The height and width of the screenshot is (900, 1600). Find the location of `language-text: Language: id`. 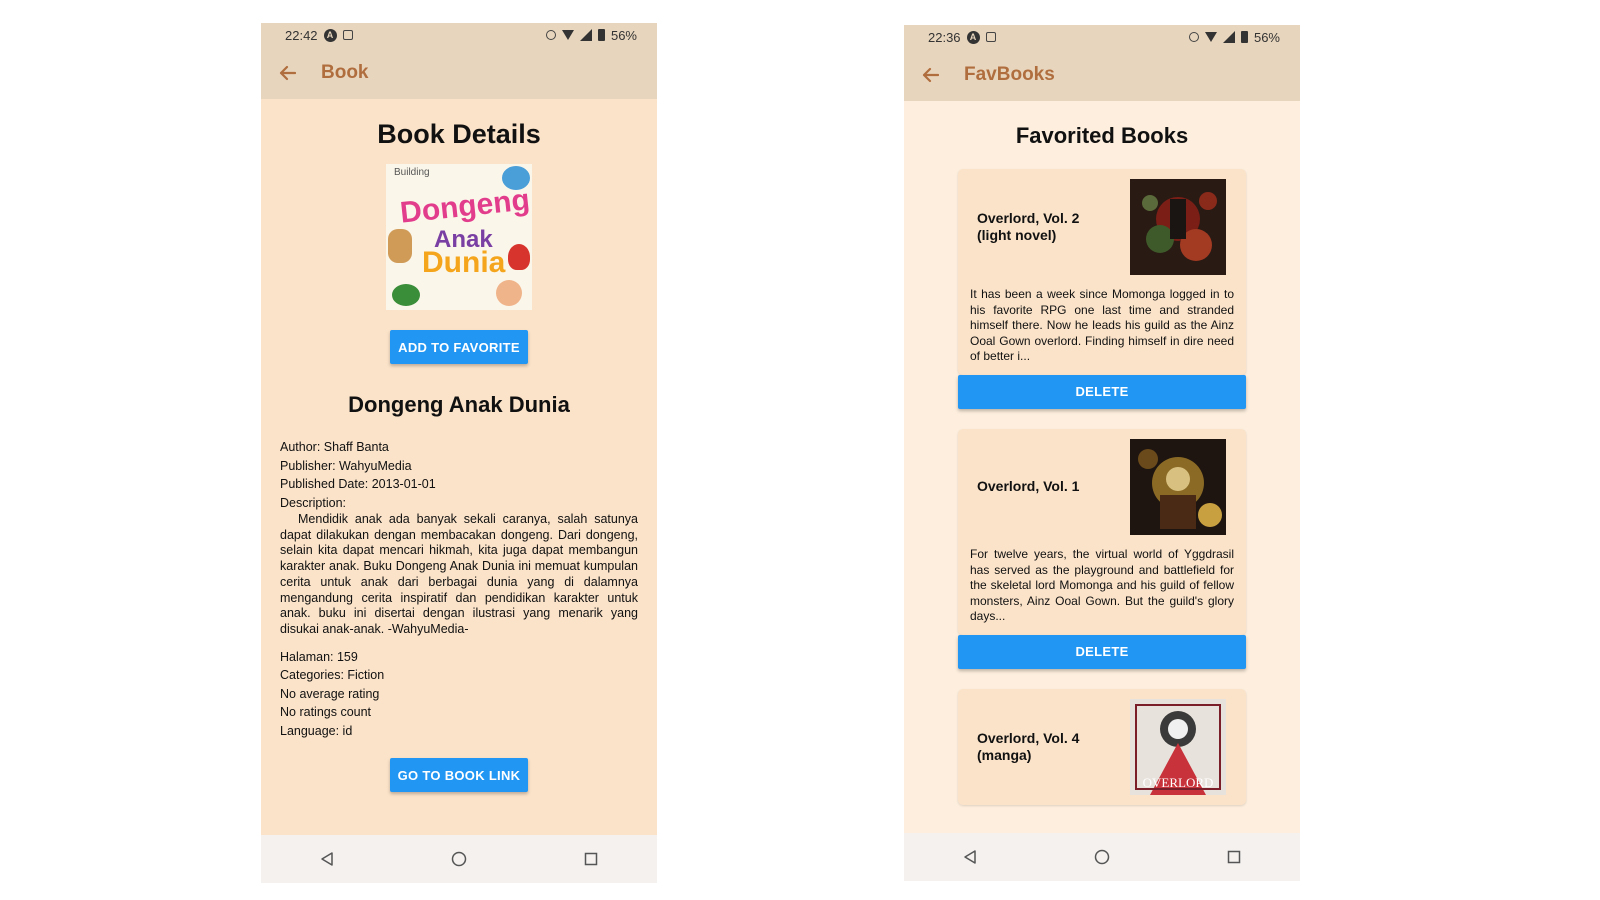

language-text: Language: id is located at coordinates (316, 730).